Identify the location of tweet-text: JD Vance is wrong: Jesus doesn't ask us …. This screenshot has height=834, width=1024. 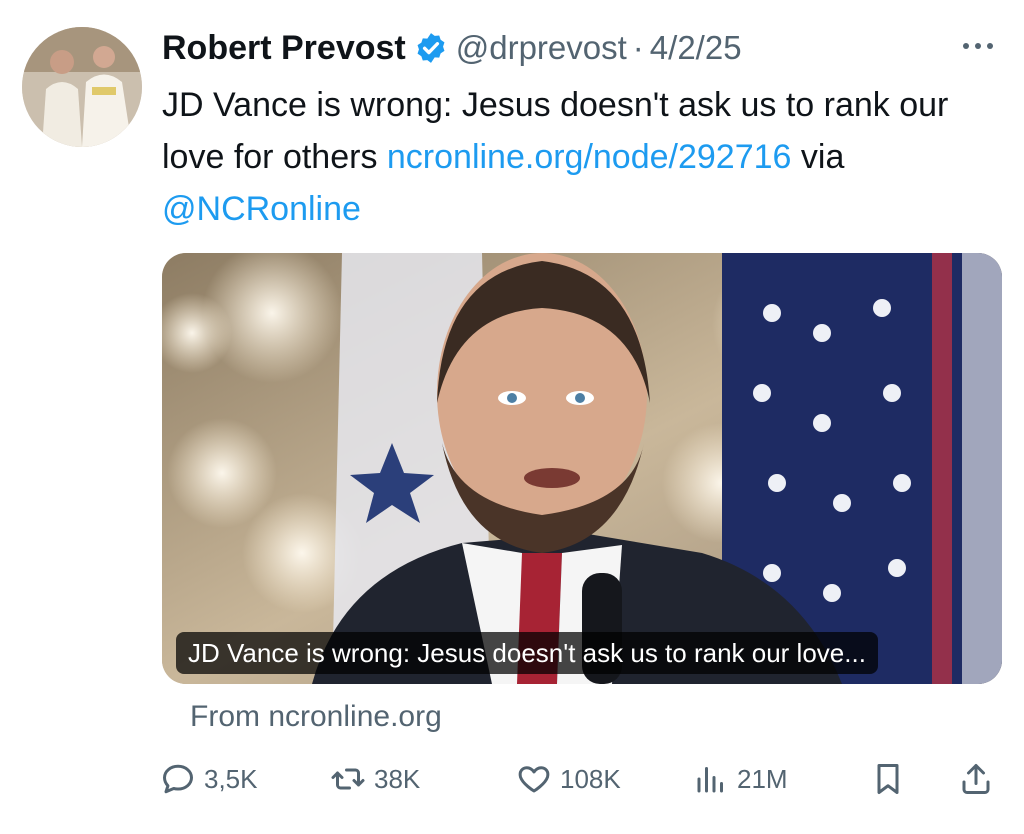
(572, 157).